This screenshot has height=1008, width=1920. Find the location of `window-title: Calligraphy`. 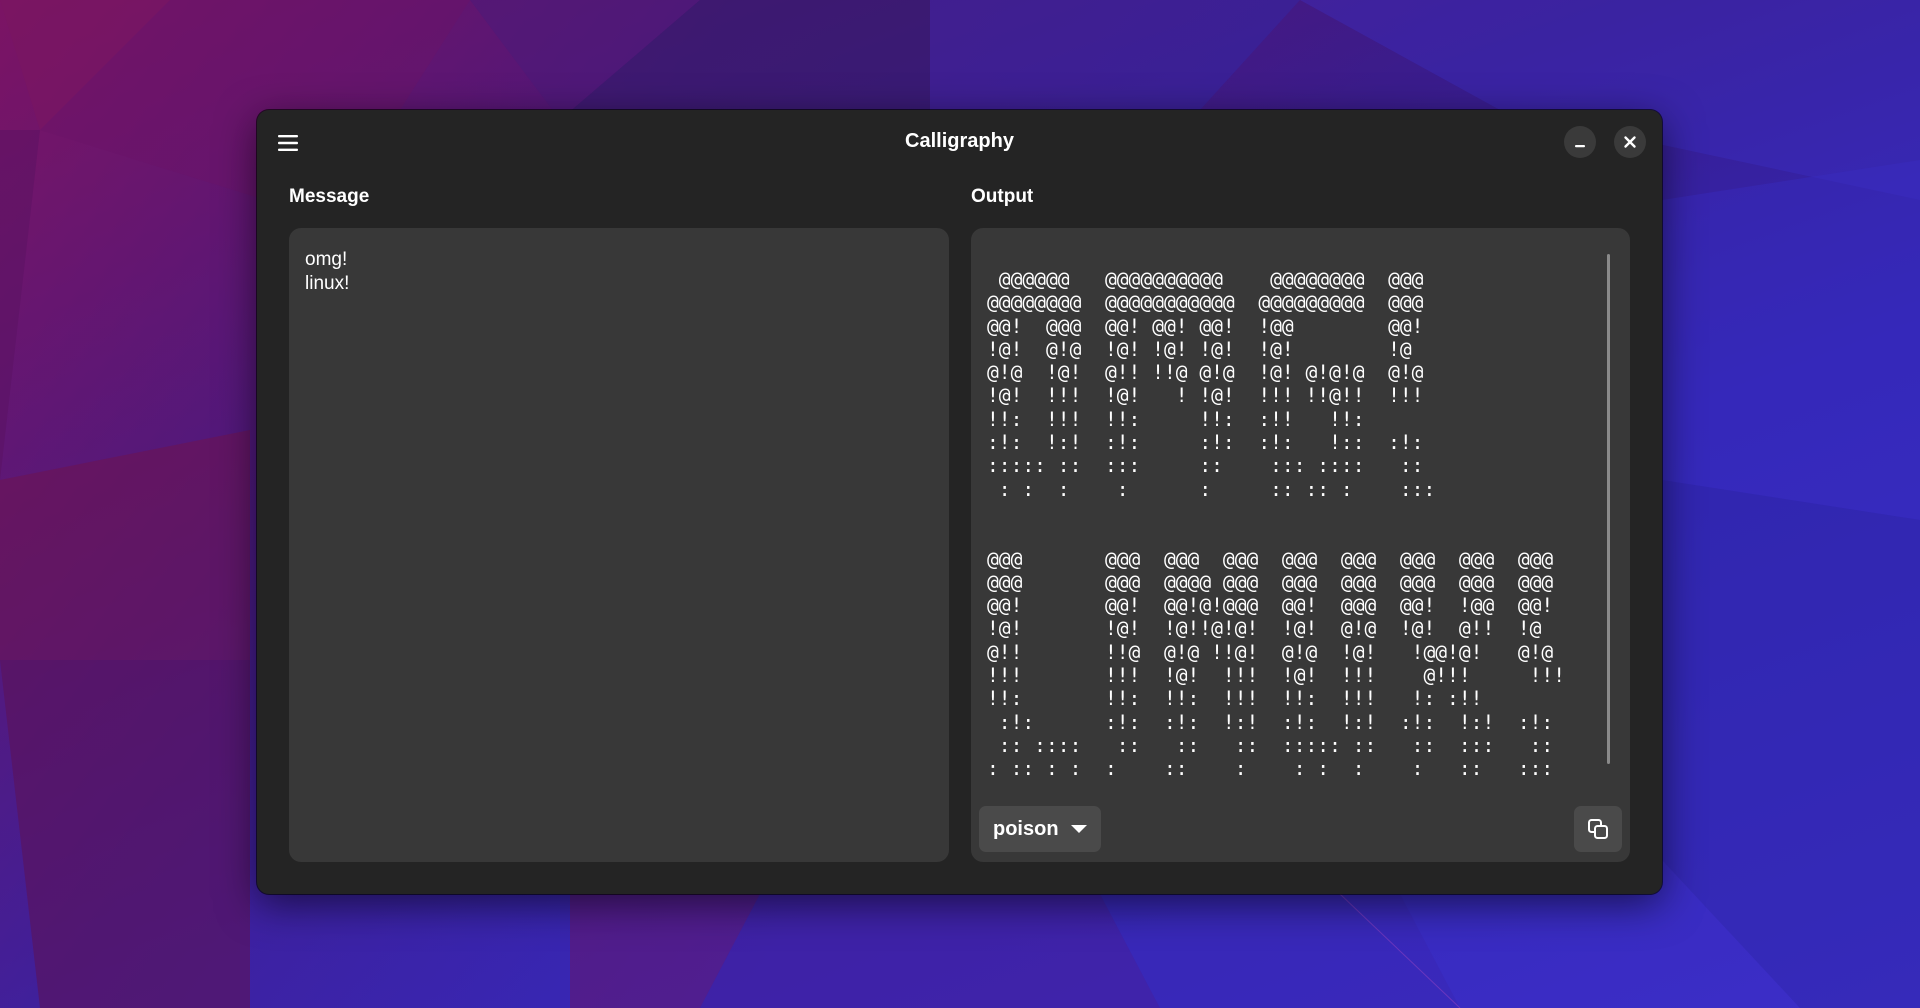

window-title: Calligraphy is located at coordinates (959, 141).